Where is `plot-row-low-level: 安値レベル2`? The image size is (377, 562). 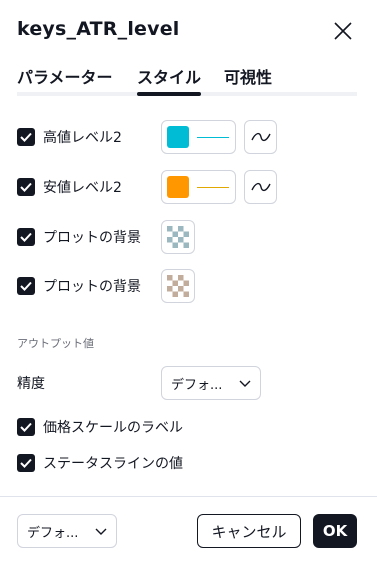
plot-row-low-level: 安値レベル2 is located at coordinates (69, 187).